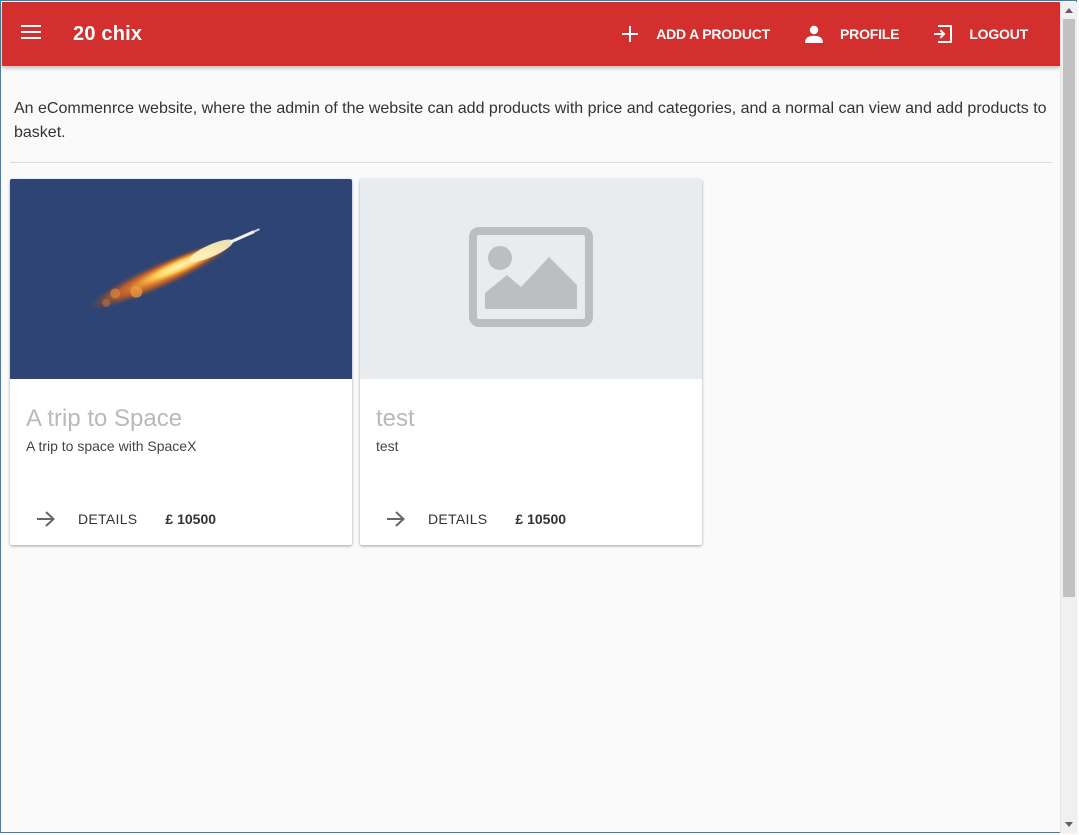 The image size is (1079, 835). I want to click on product-card: test test DETAILS £ 10500, so click(531, 362).